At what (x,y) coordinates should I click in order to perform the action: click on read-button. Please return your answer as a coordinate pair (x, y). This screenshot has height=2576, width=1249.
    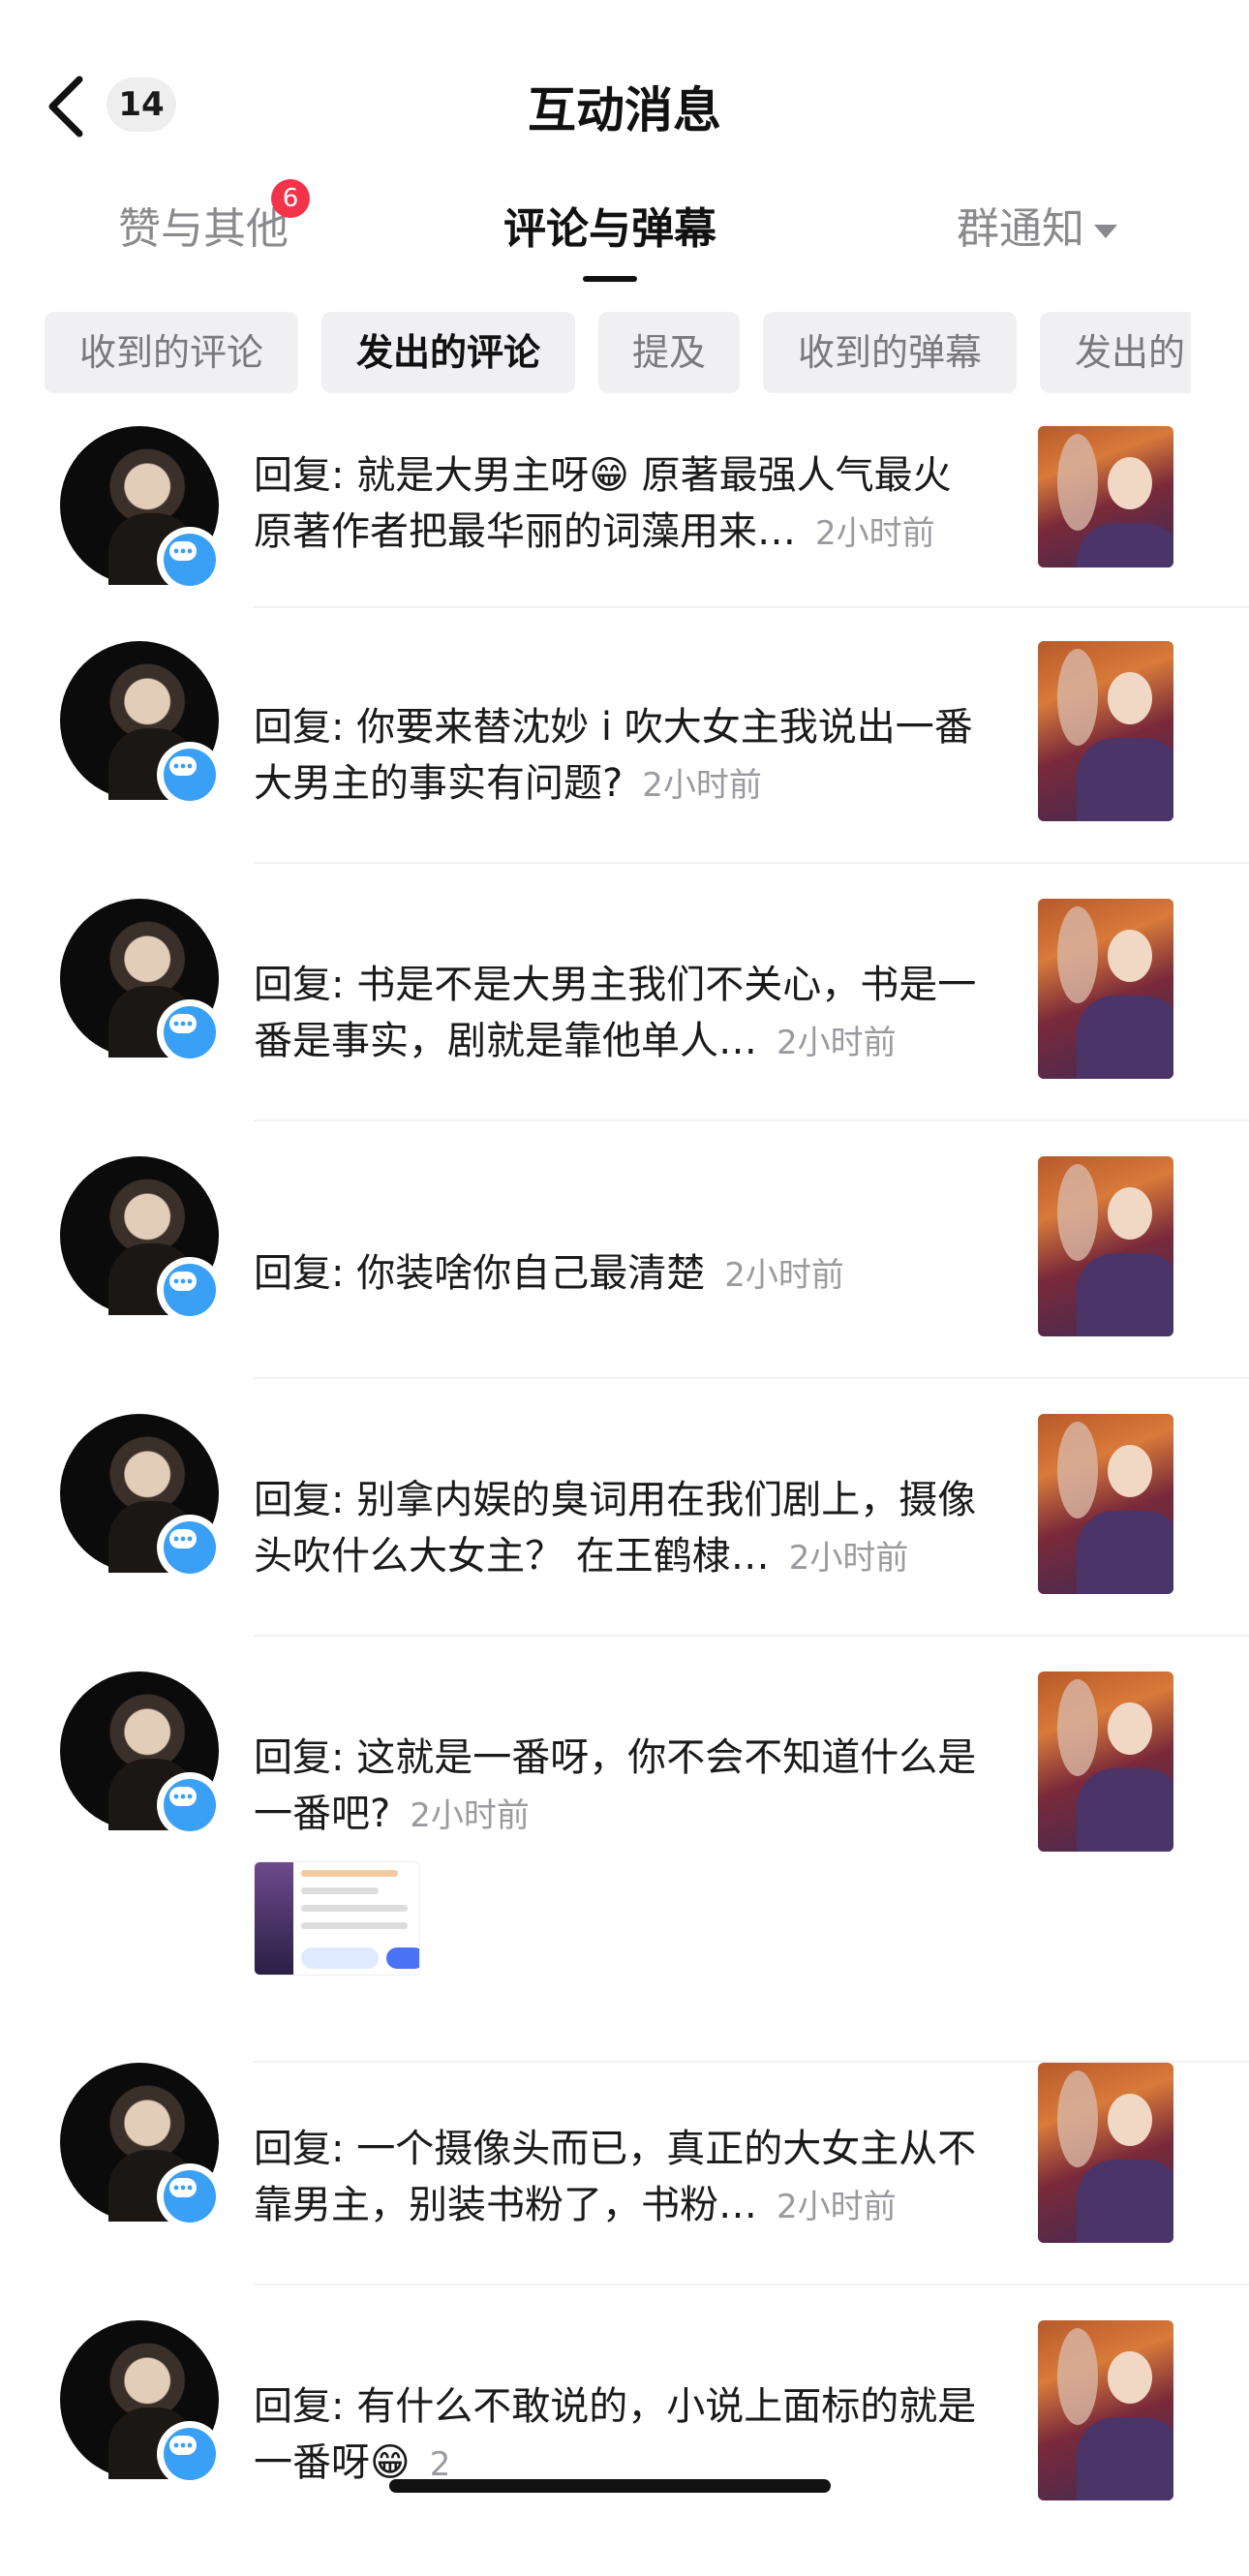
    Looking at the image, I should click on (402, 1958).